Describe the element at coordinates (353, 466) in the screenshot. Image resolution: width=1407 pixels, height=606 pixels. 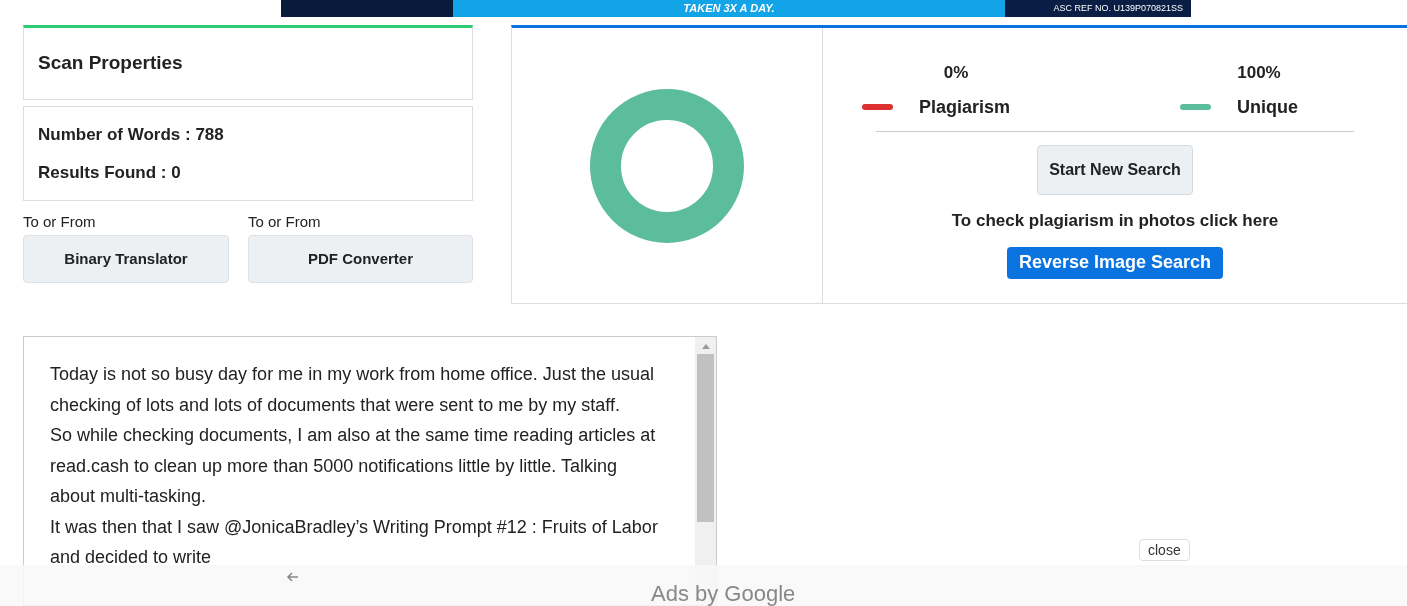
I see `document-paragraph: So while checking documents, I am also at the same time reading articles at read.cash to clean up more than 5000 notifications little by little. Talking about multi-tasking.` at that location.